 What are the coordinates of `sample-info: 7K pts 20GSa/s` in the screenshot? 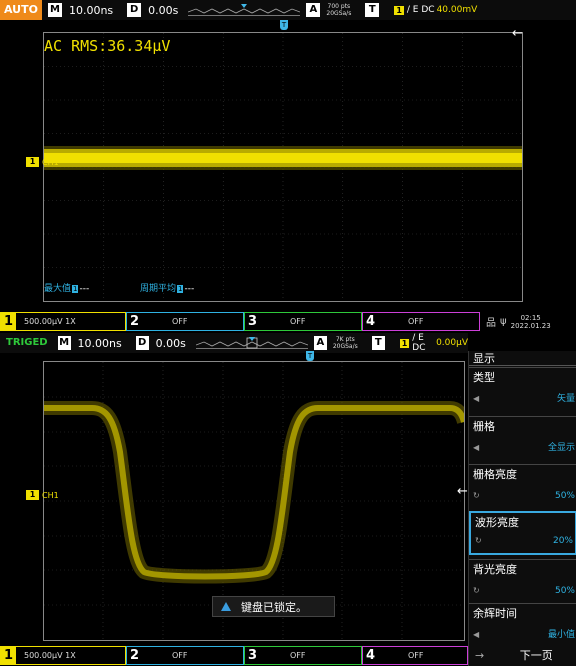 It's located at (345, 343).